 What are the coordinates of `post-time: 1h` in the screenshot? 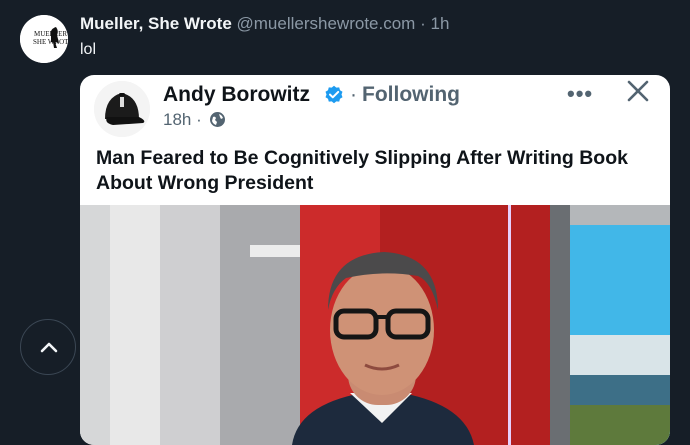 It's located at (439, 23).